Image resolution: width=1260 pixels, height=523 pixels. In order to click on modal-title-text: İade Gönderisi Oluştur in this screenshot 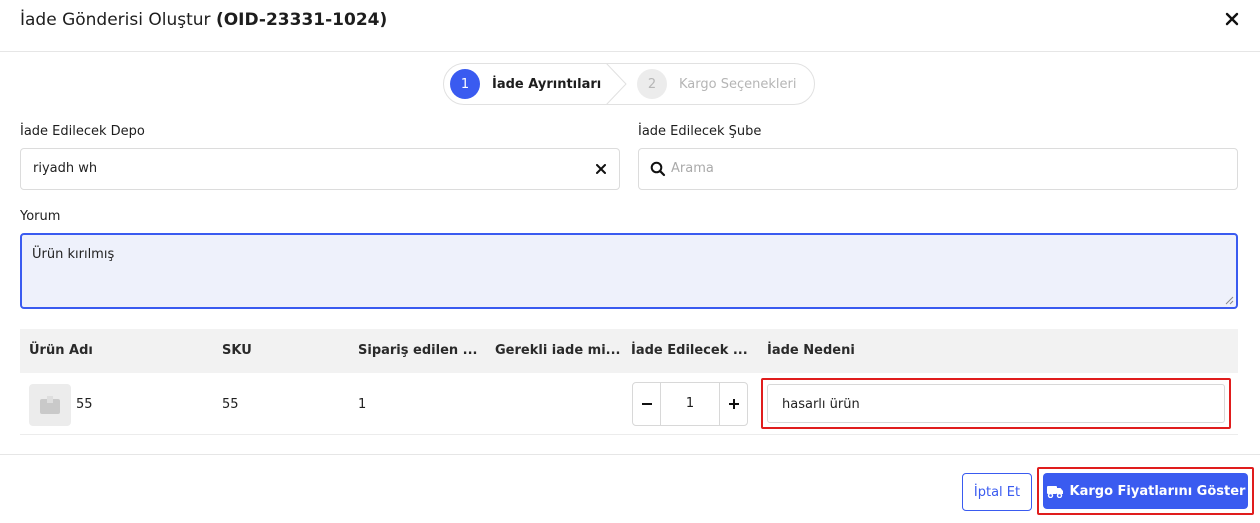, I will do `click(115, 20)`.